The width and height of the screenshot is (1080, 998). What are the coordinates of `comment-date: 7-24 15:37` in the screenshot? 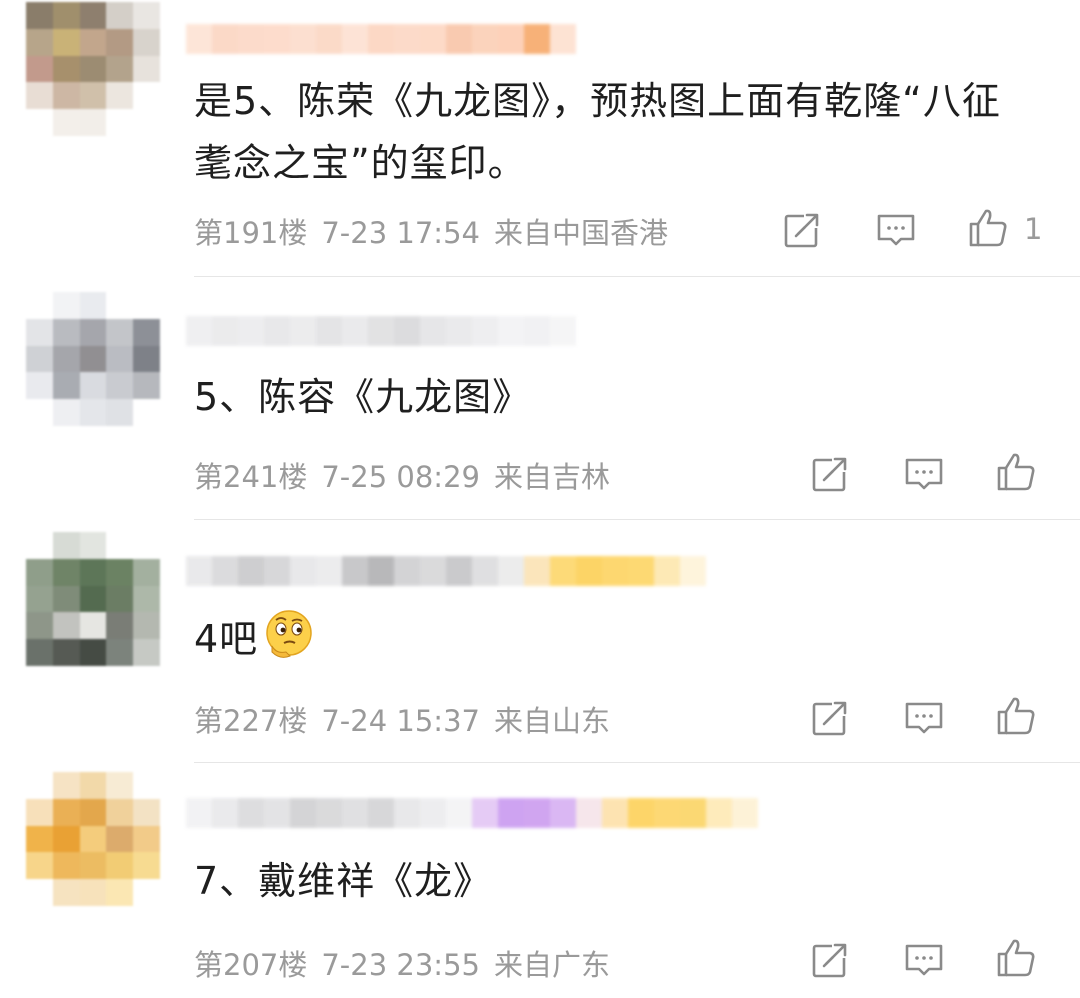 It's located at (400, 721).